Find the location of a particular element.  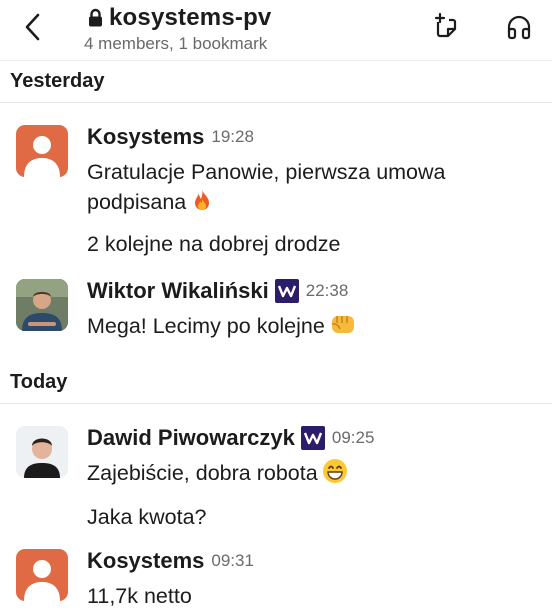

channel-name: kosystems-pv is located at coordinates (190, 17).